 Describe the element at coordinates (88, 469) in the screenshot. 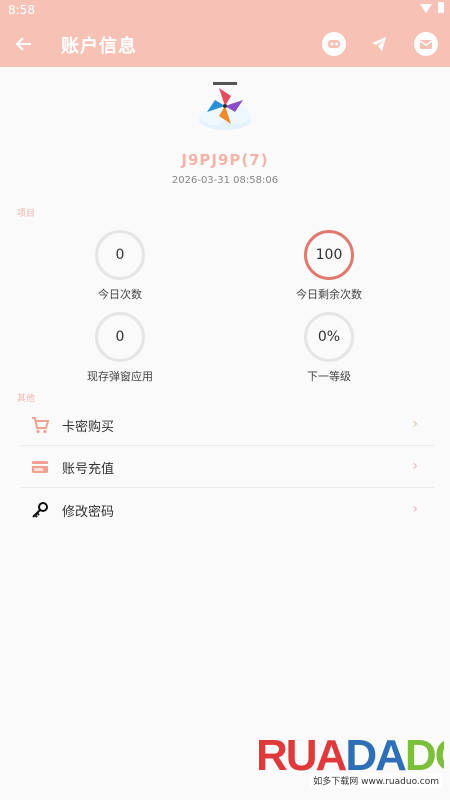

I see `menu-item-label: 账号充值` at that location.